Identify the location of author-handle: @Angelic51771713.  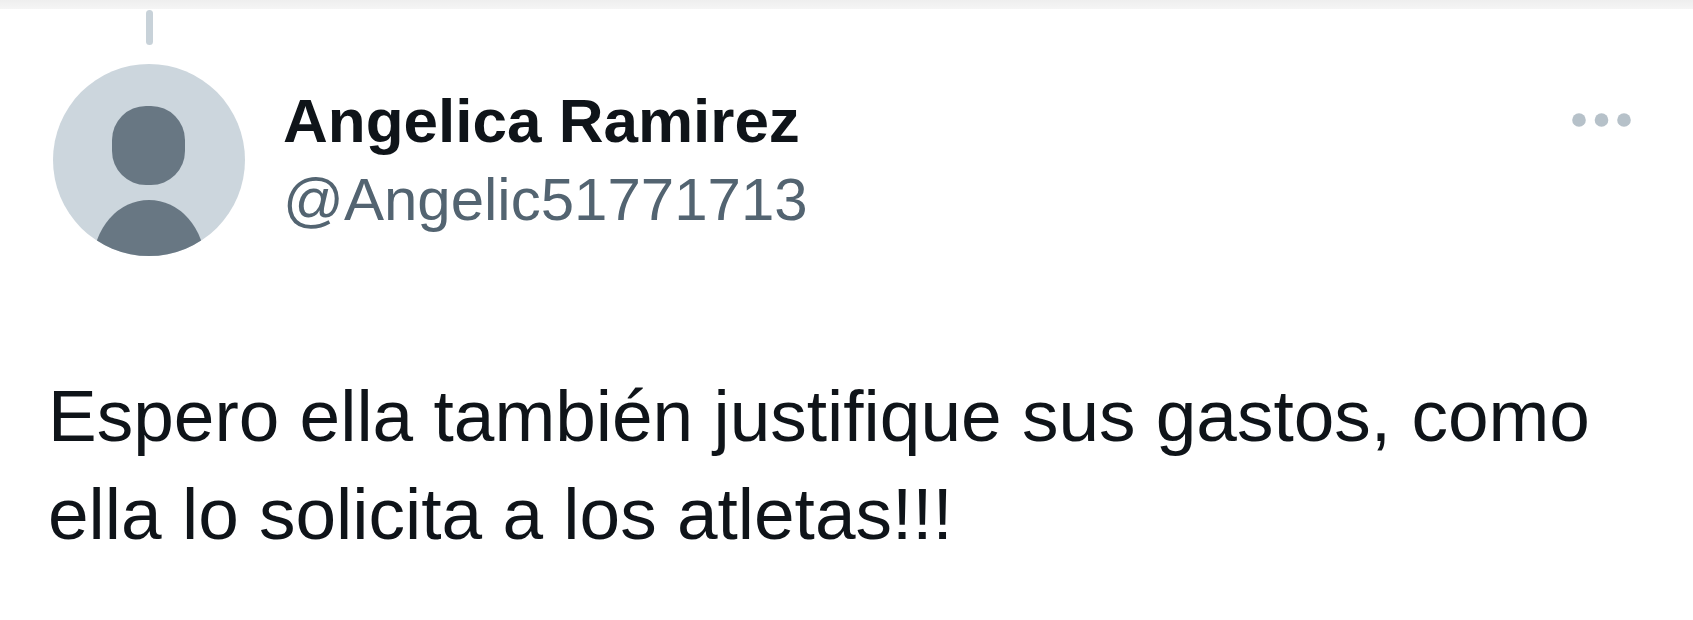
(545, 200).